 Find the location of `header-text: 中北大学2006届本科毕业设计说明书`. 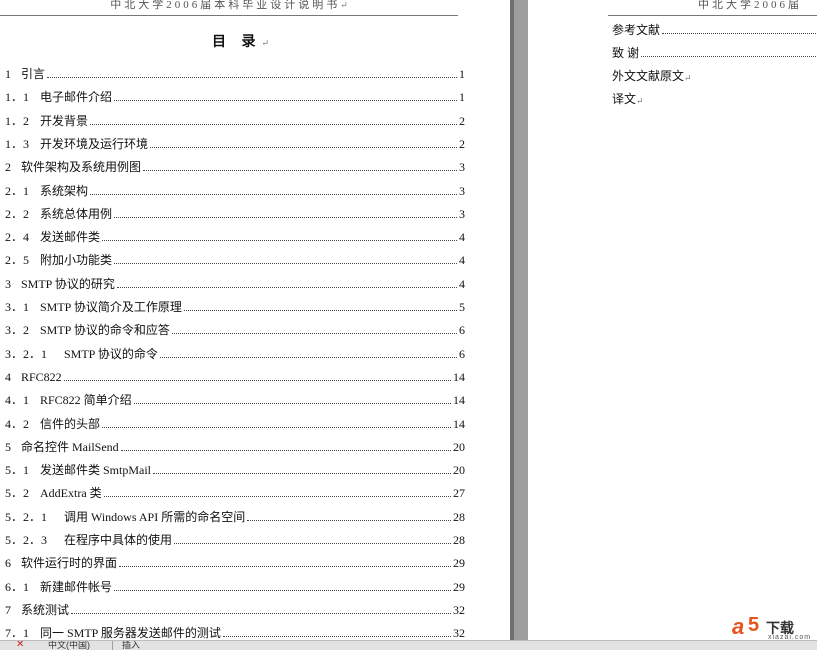

header-text: 中北大学2006届本科毕业设计说明书 is located at coordinates (225, 5).